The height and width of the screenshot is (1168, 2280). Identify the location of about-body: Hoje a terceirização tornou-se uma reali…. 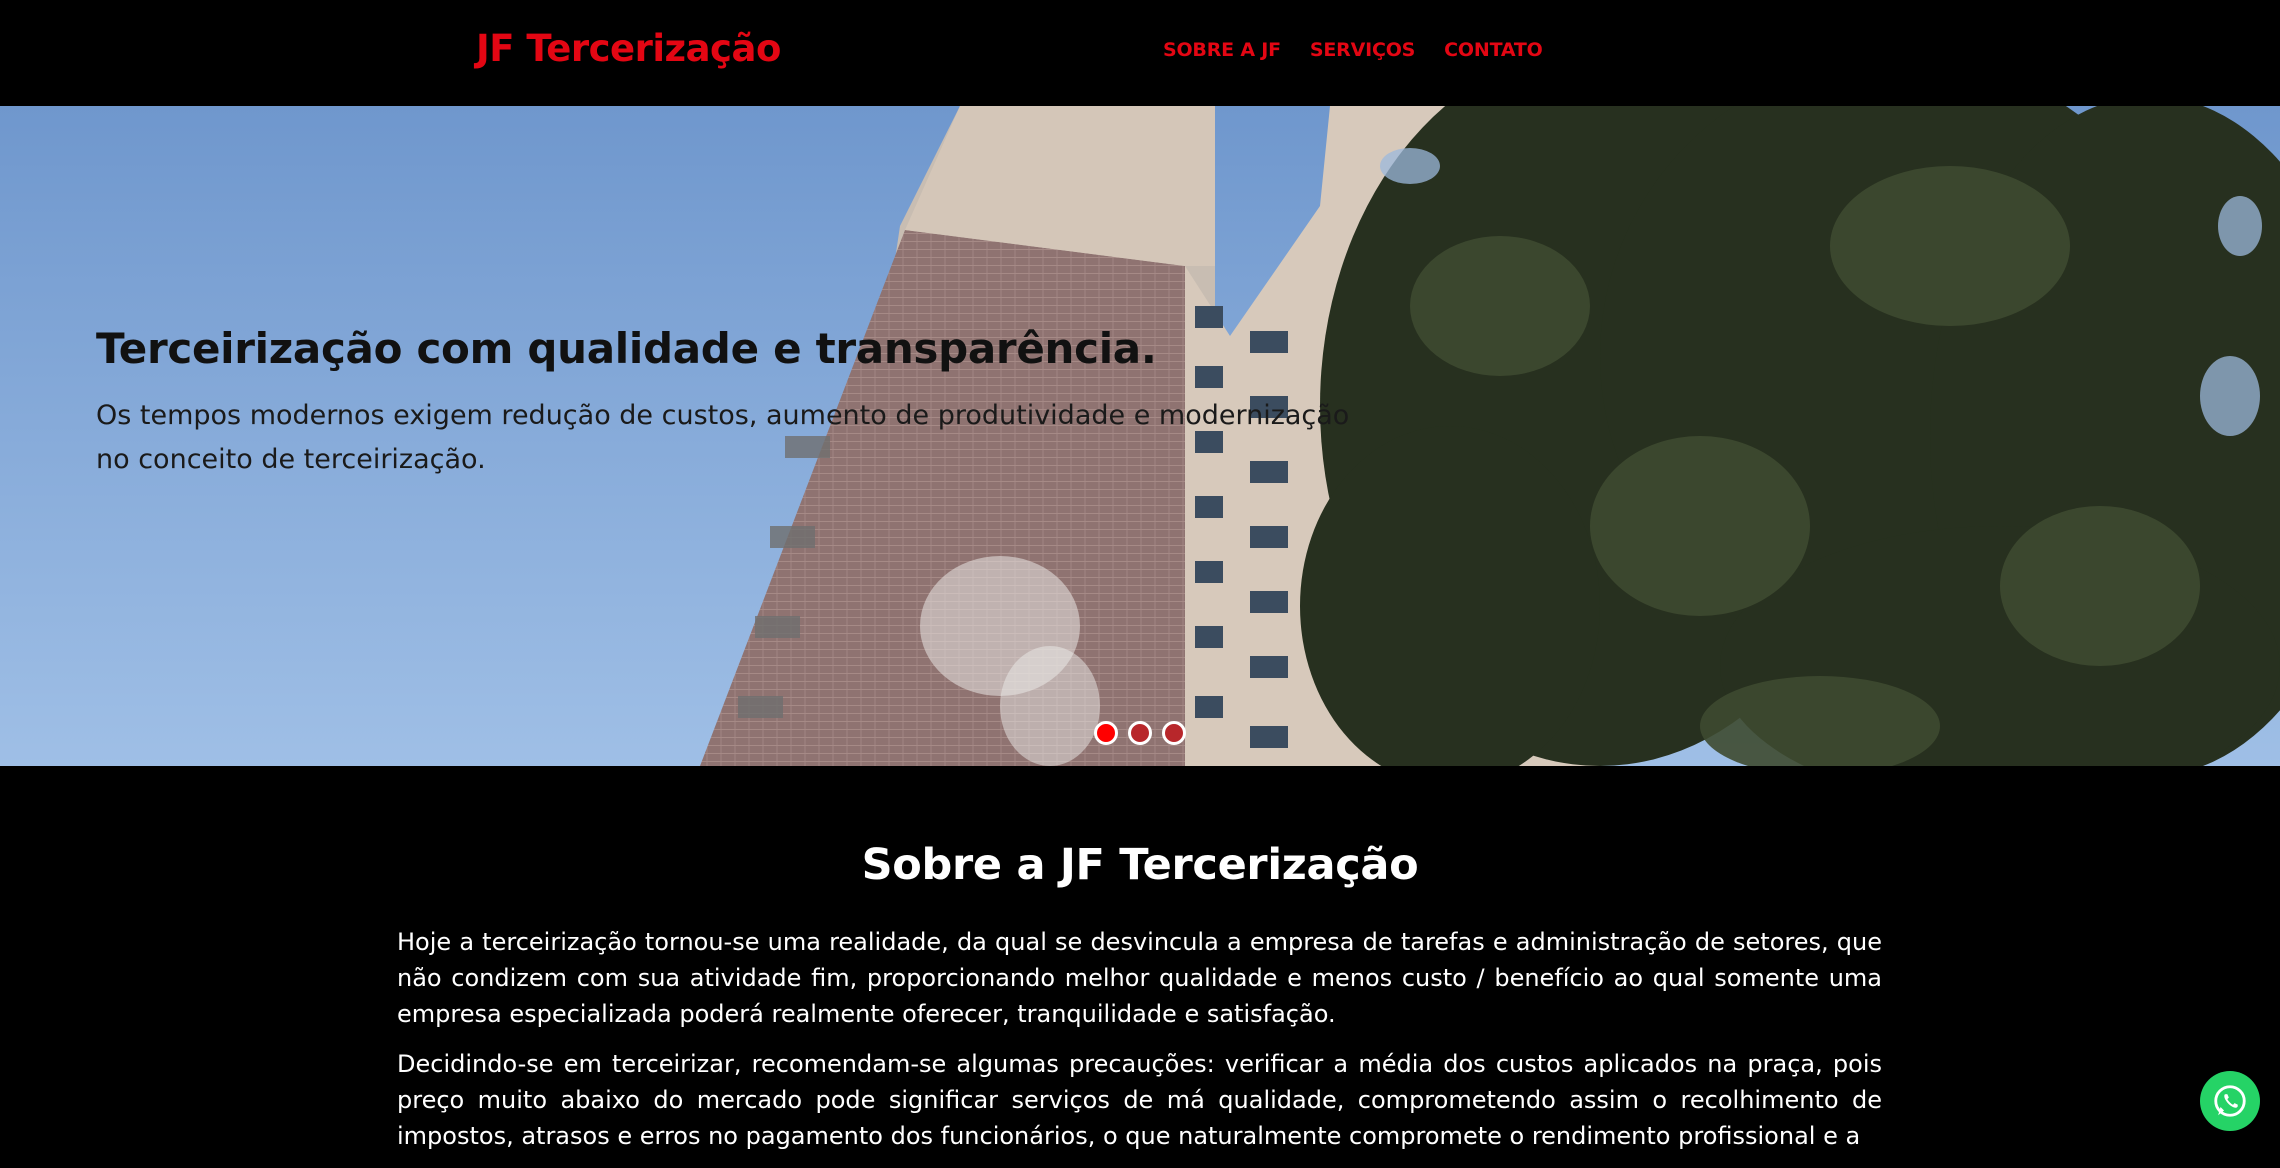
(1139, 1046).